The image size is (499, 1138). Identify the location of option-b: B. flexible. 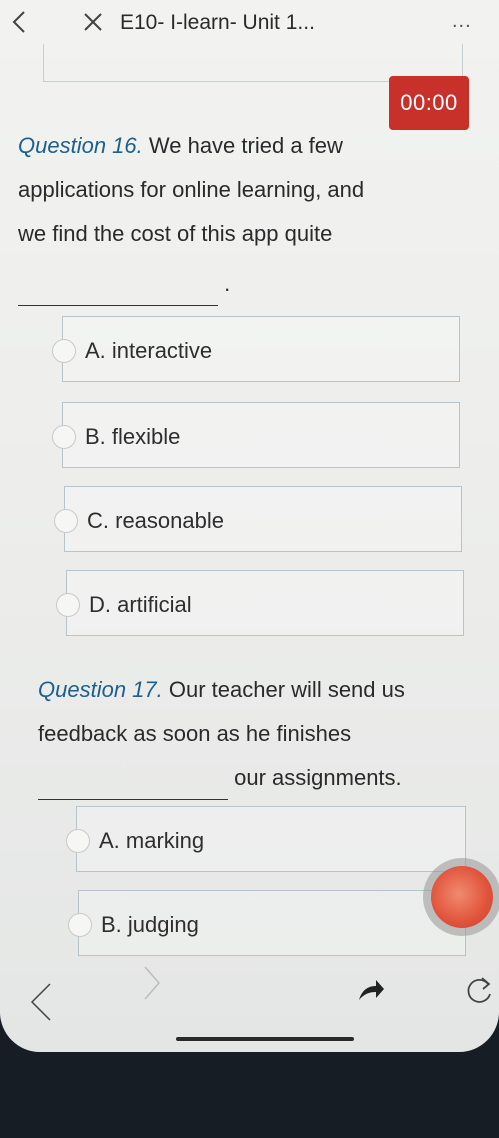
(256, 435).